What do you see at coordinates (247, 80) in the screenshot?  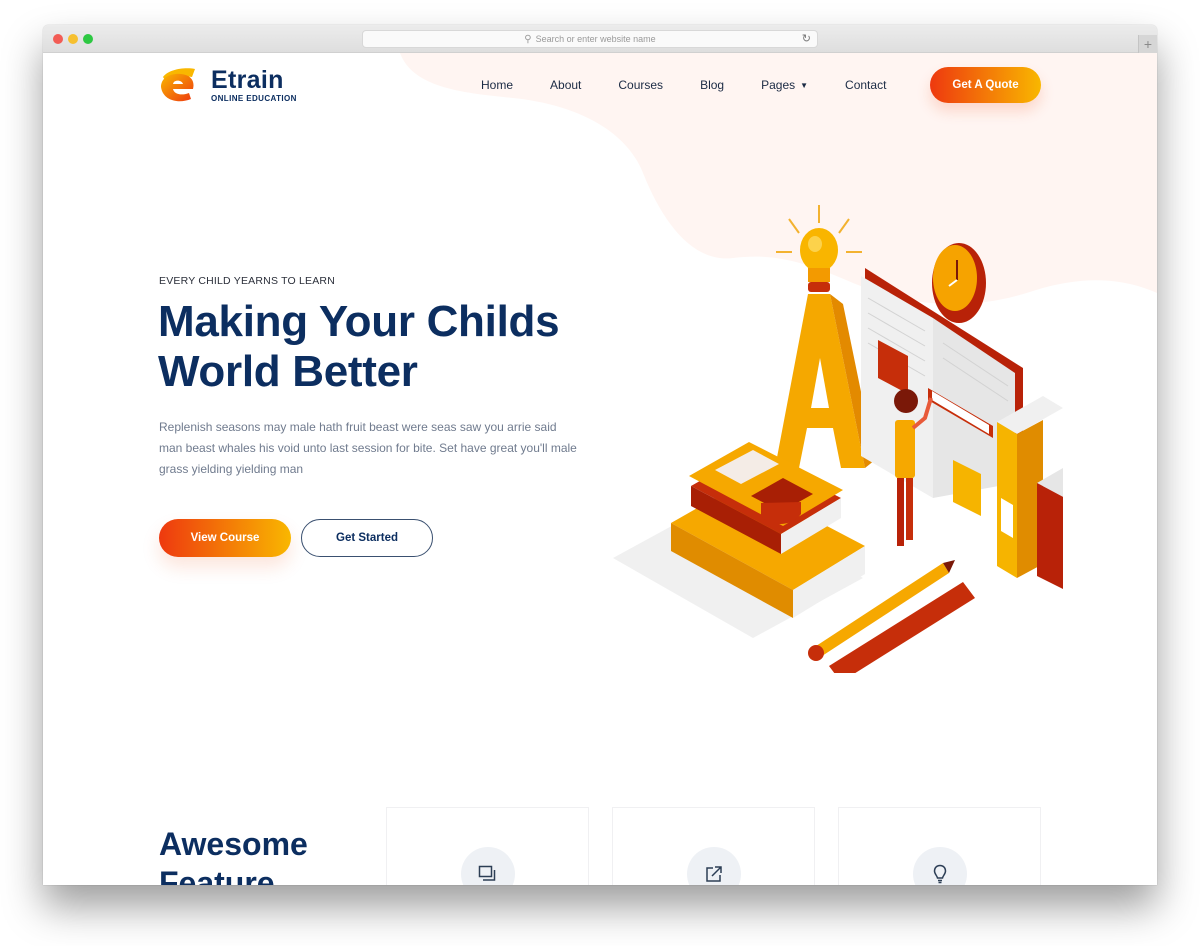 I see `brand-name: Etrain` at bounding box center [247, 80].